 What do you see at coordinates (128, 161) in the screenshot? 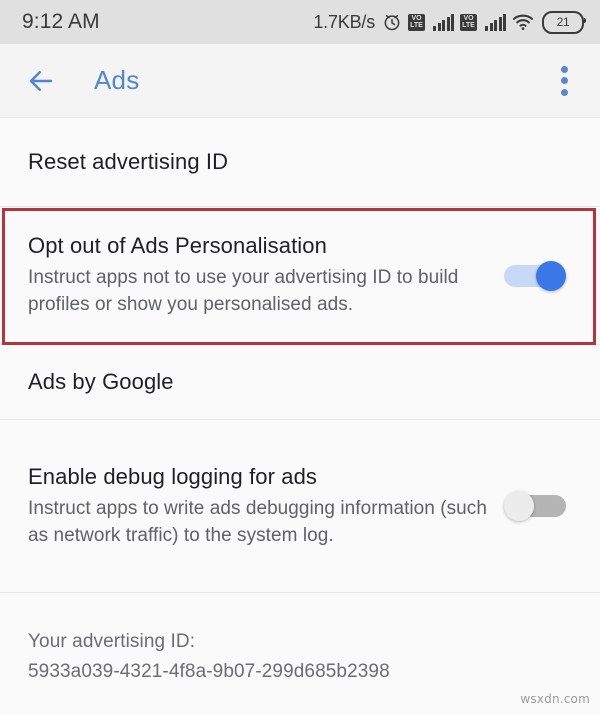
I see `setting-title: Reset advertising ID` at bounding box center [128, 161].